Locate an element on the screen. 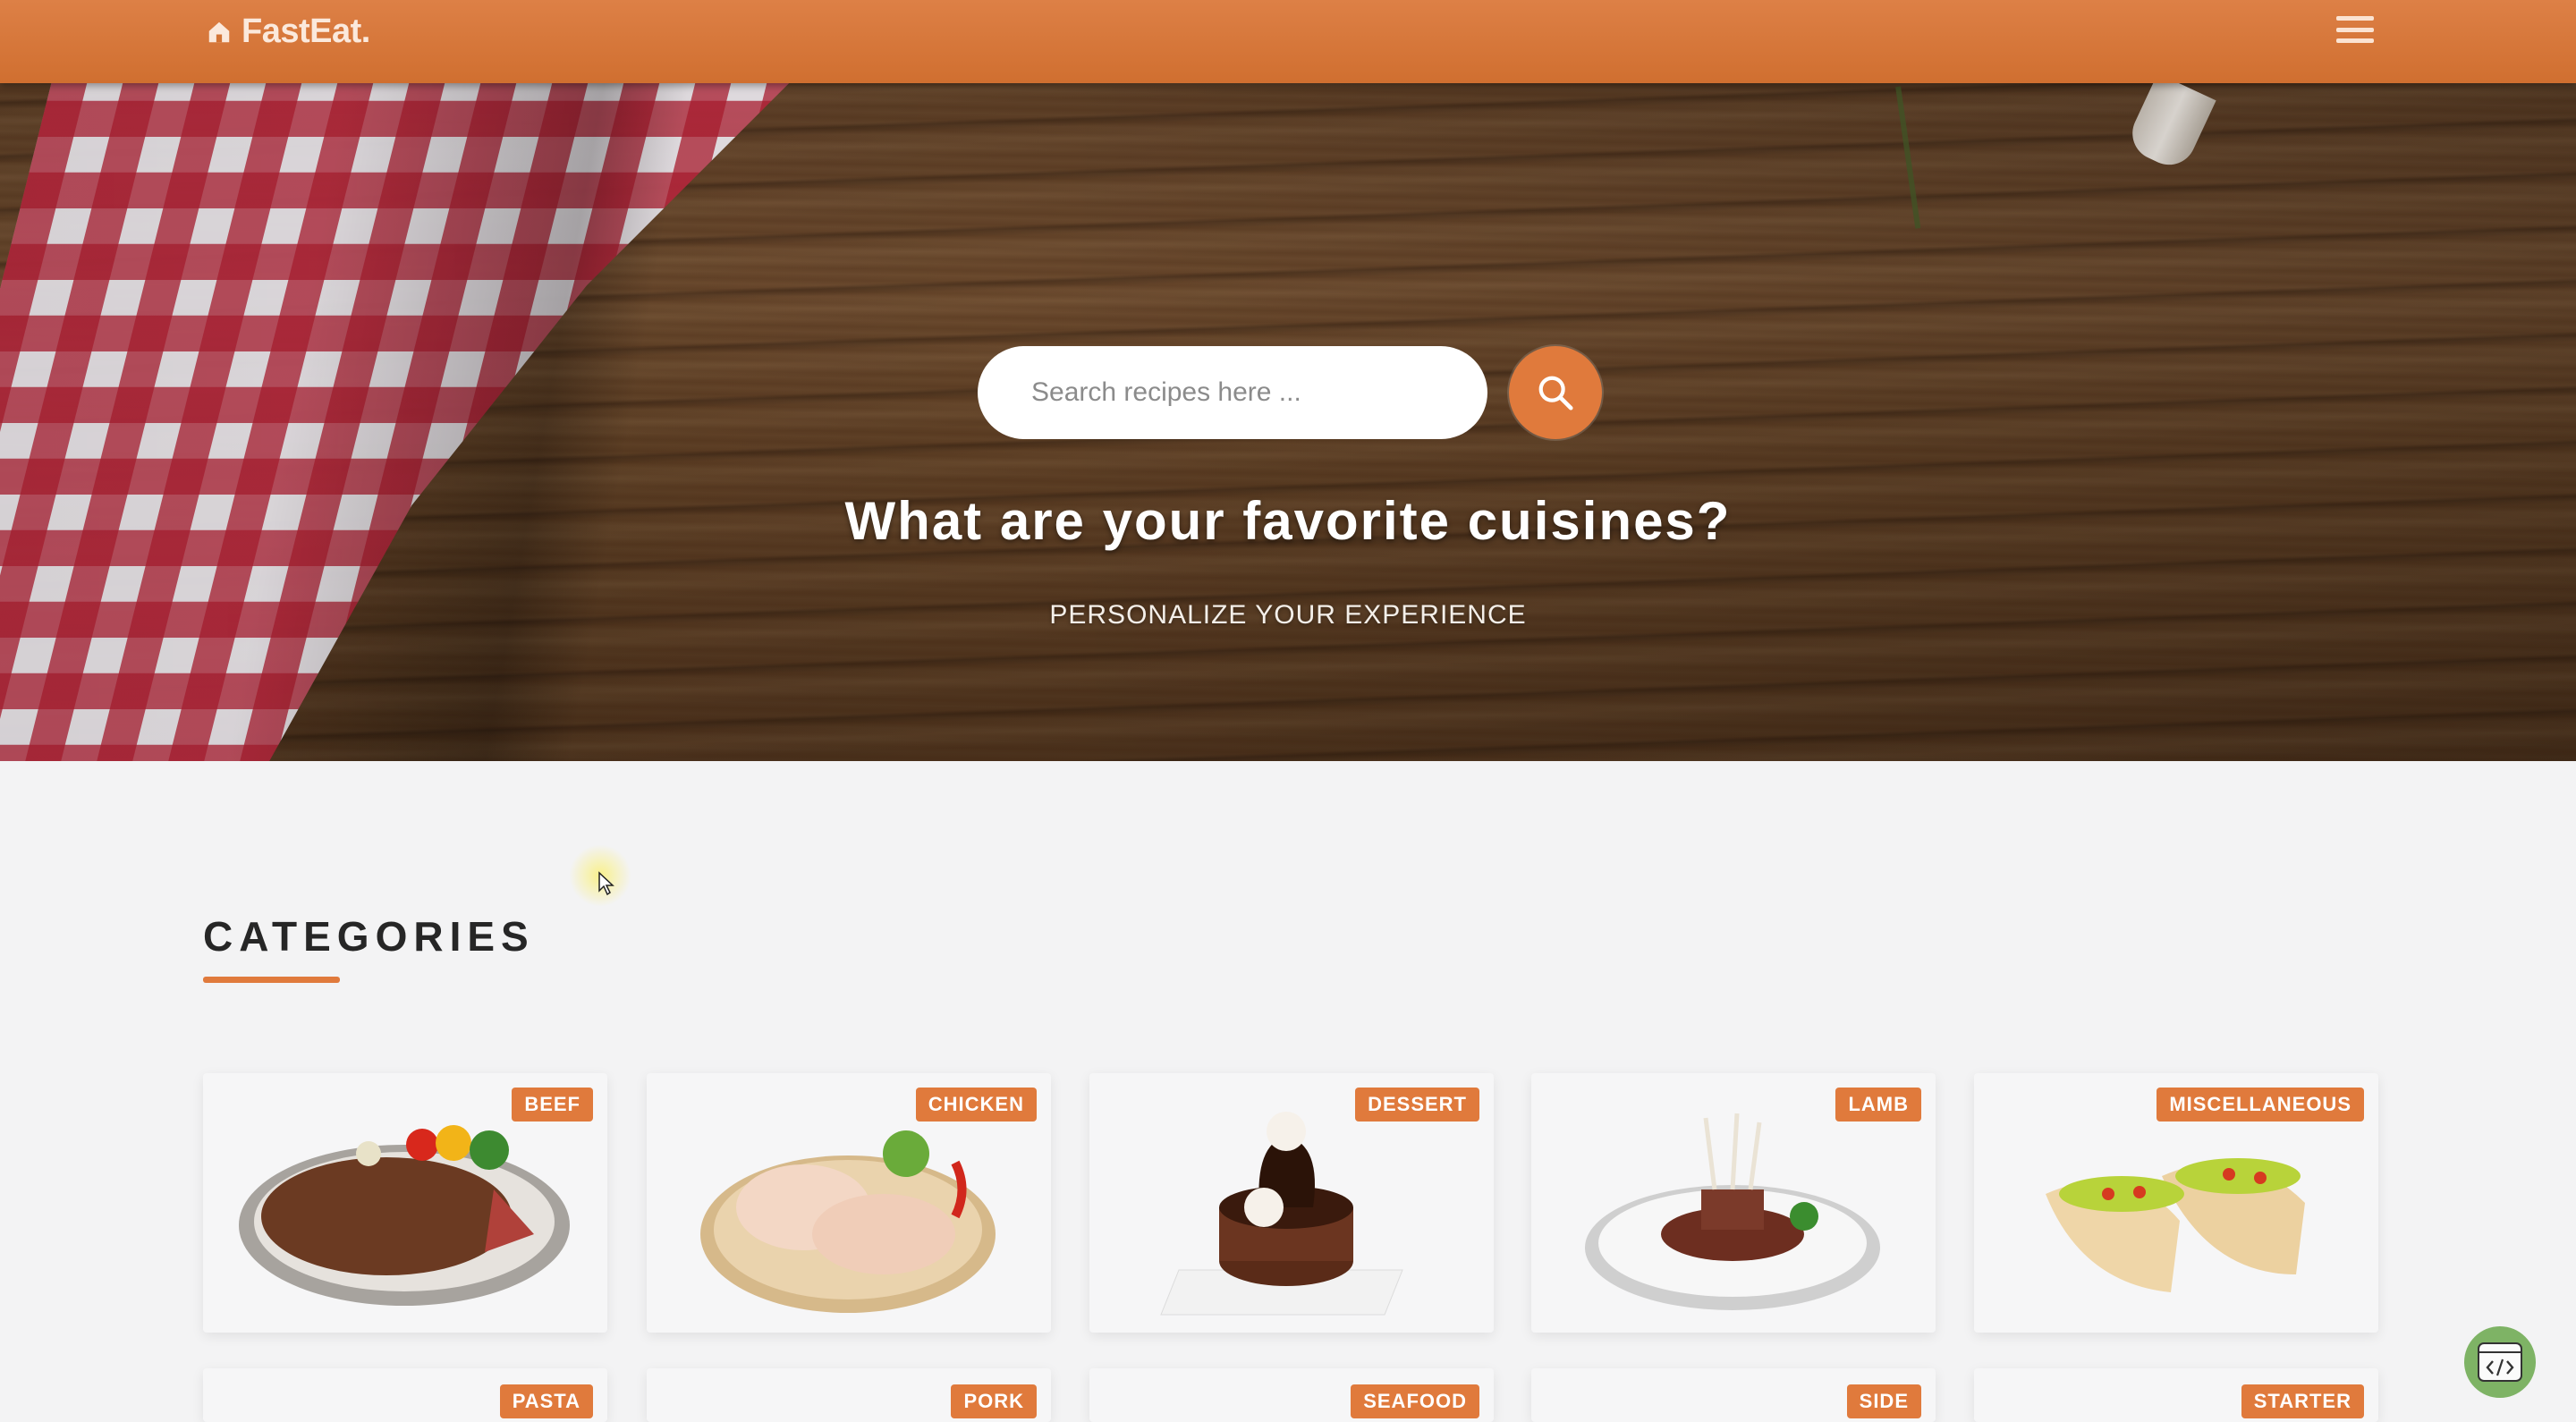 The height and width of the screenshot is (1422, 2576). category-card-starter: STARTER is located at coordinates (2176, 1395).